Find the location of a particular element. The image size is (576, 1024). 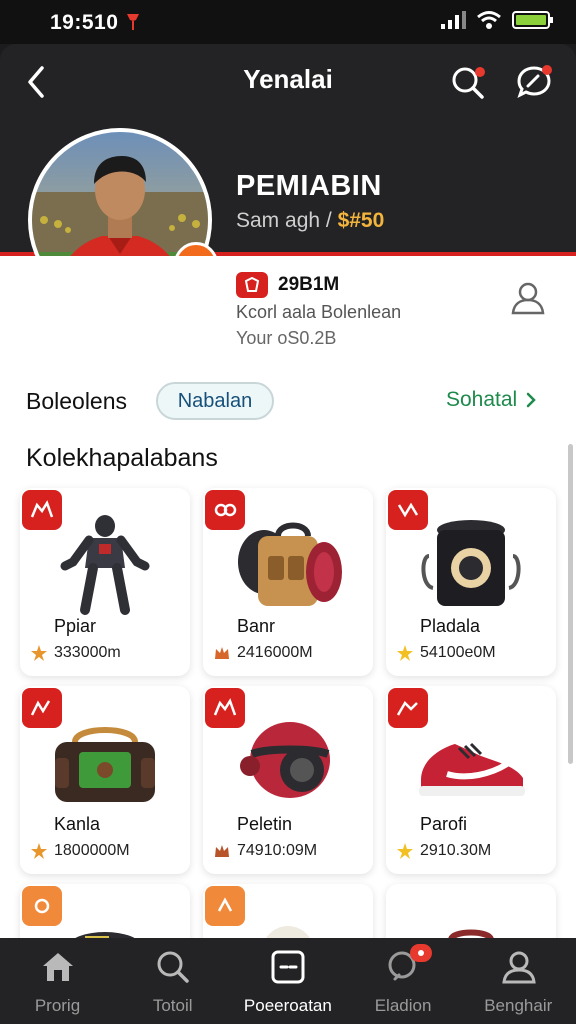

collection-card: Parofi 2910.30M is located at coordinates (471, 780).